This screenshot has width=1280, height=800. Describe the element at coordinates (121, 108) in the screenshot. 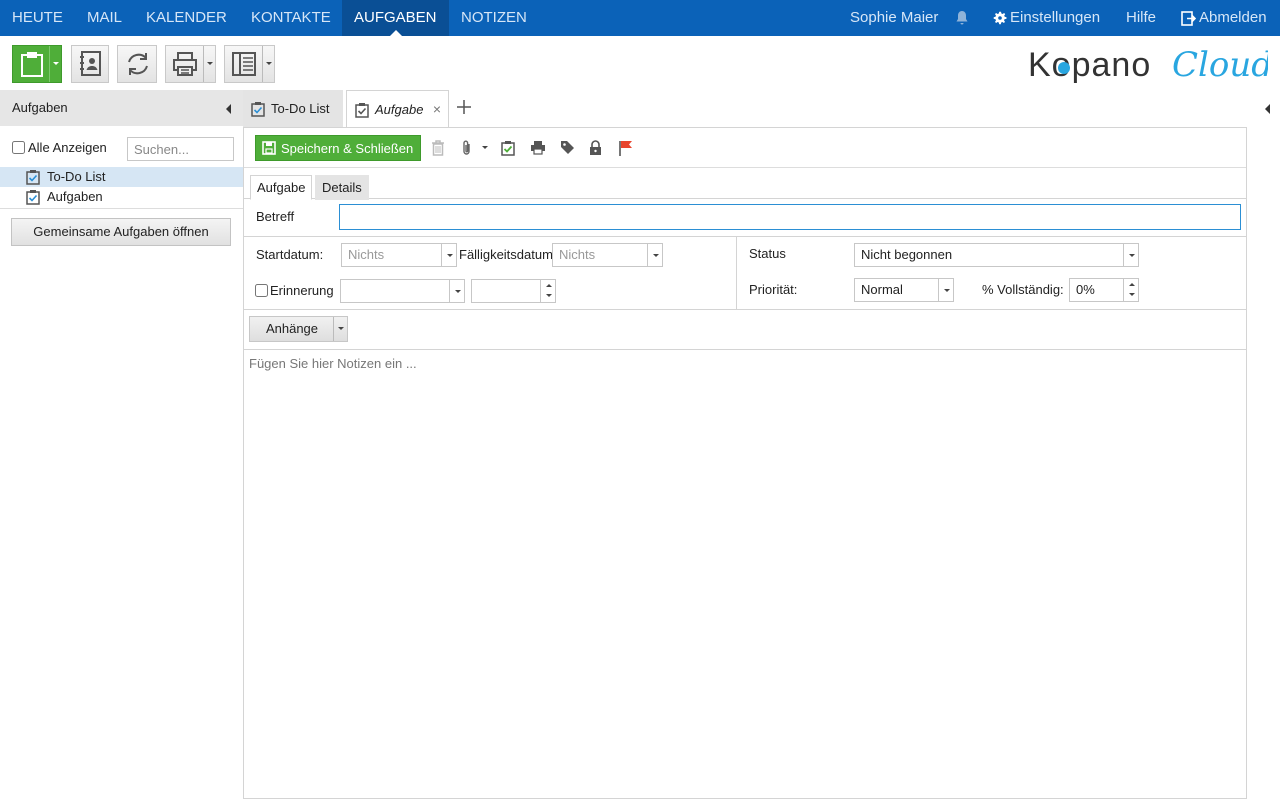

I see `left-panel-header: Aufgaben` at that location.